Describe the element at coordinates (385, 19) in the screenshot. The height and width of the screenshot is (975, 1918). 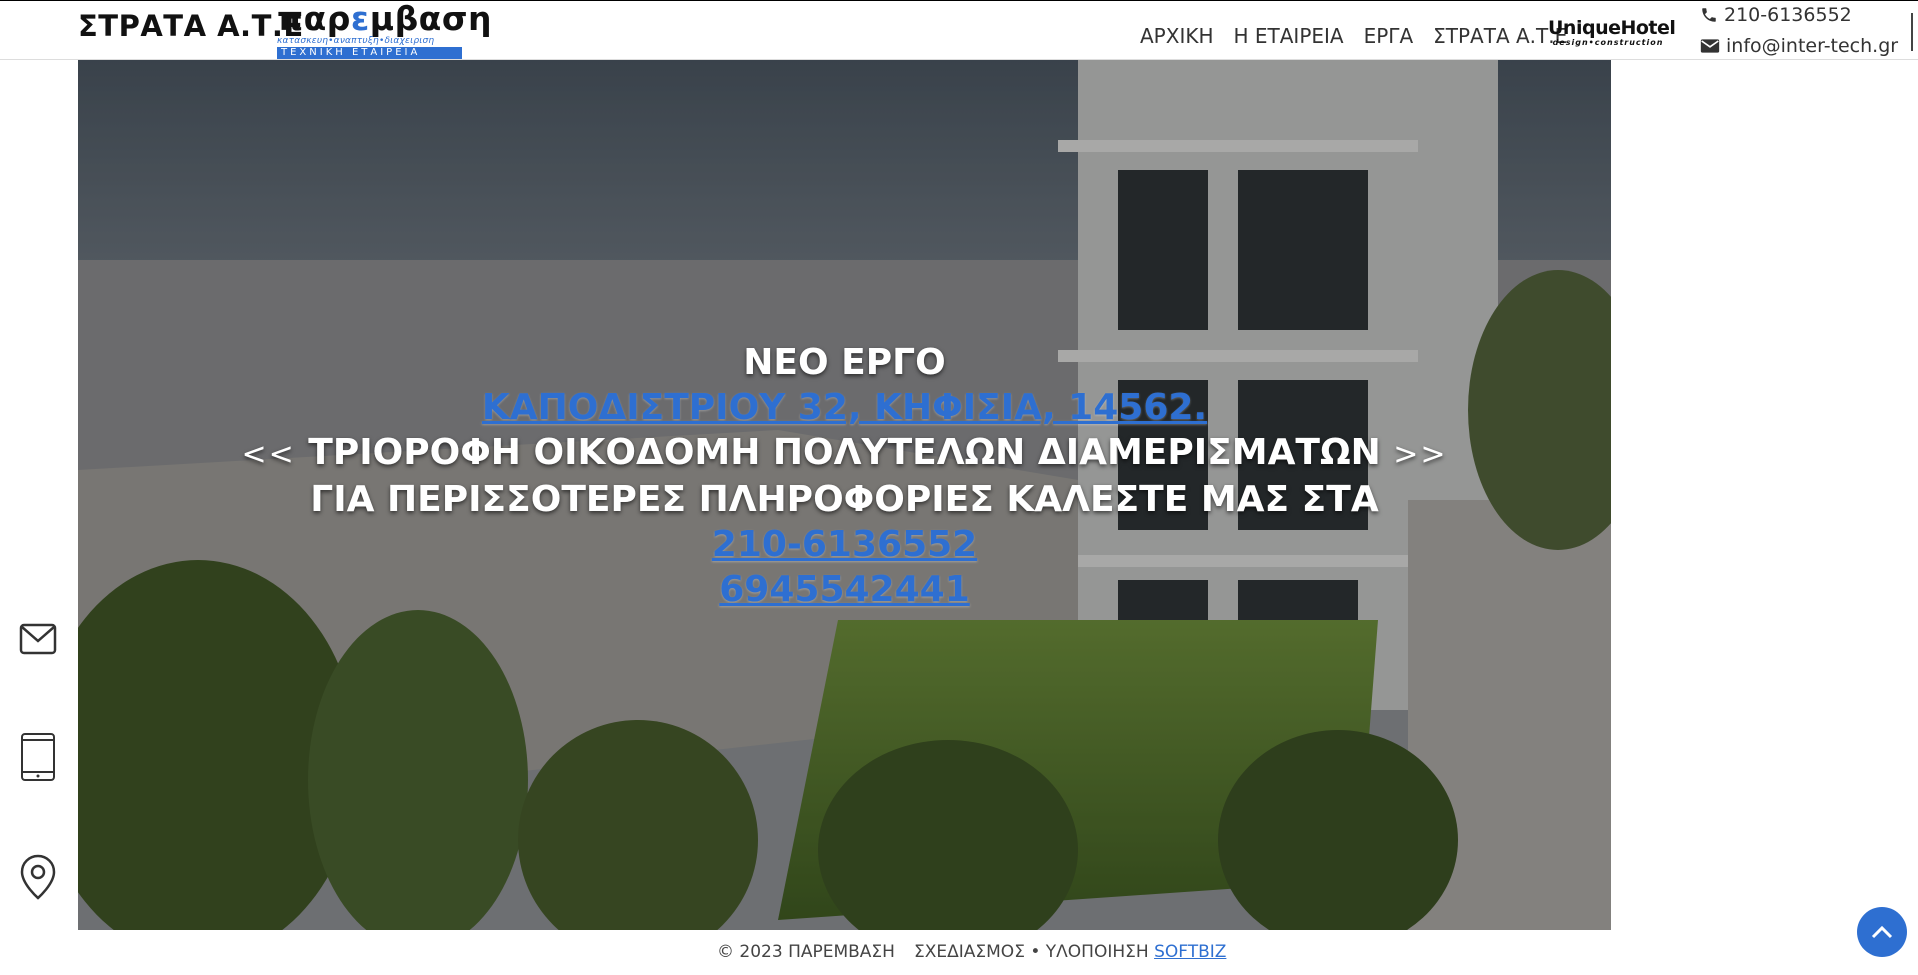
I see `logo-wordmark: παρεμβαση` at that location.